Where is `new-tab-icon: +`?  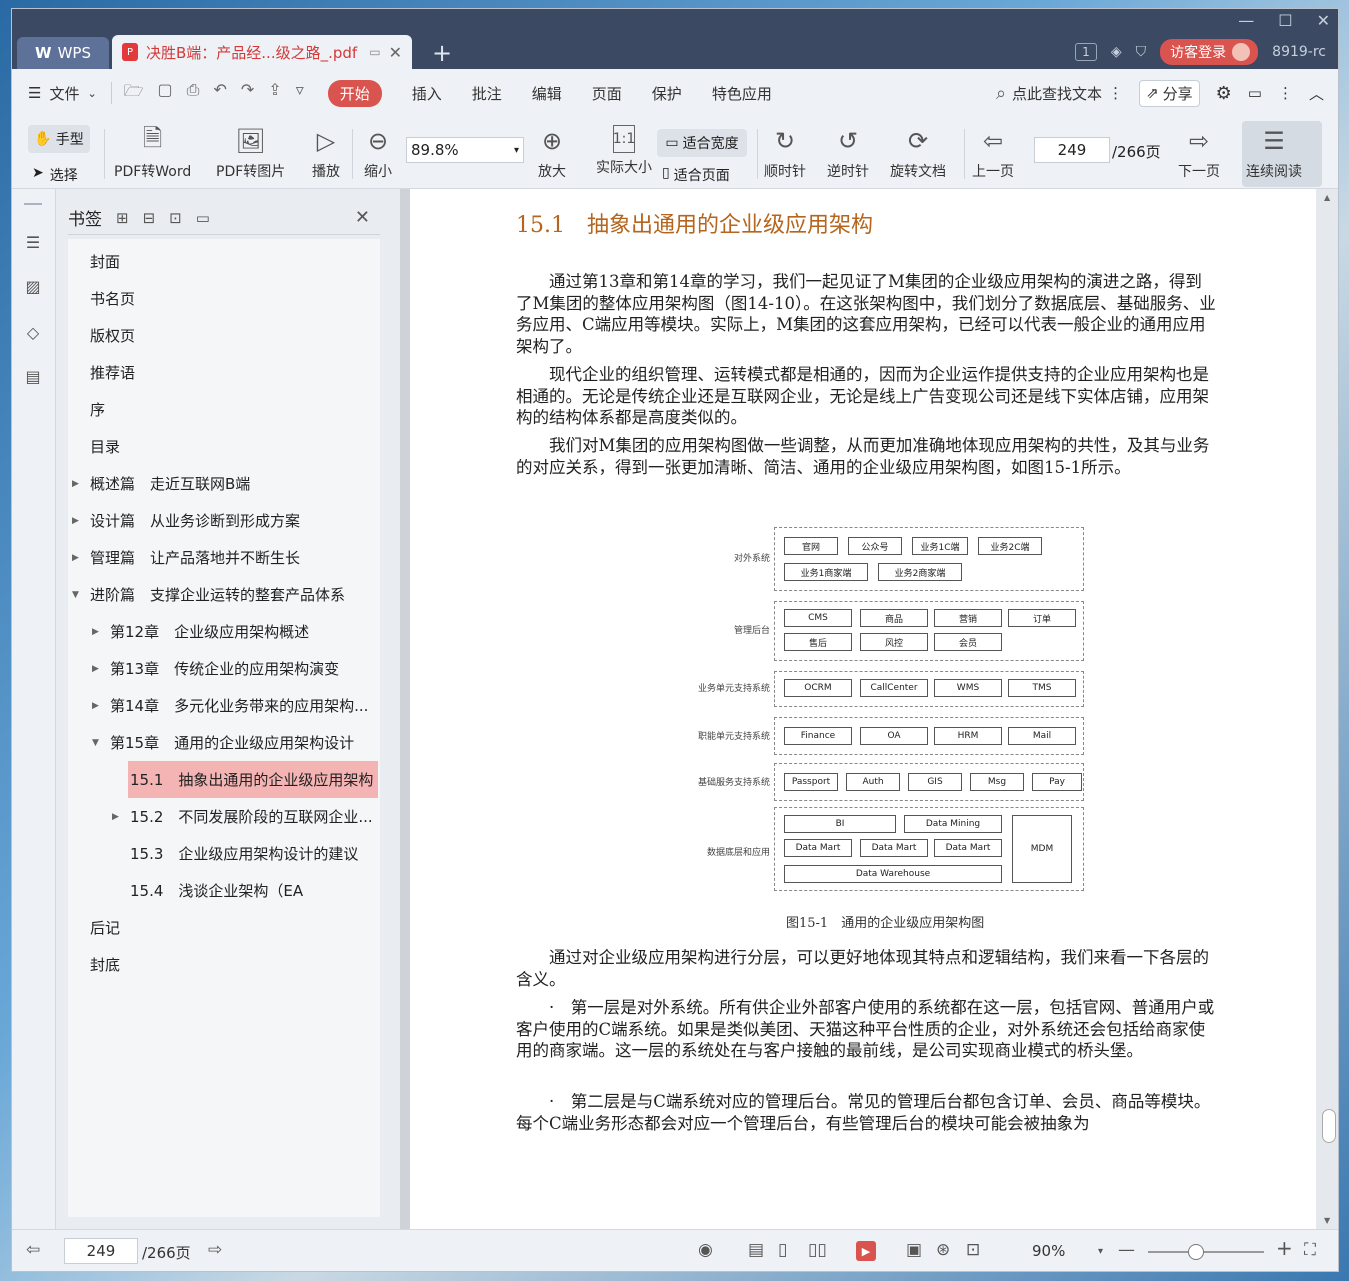
new-tab-icon: + is located at coordinates (442, 53).